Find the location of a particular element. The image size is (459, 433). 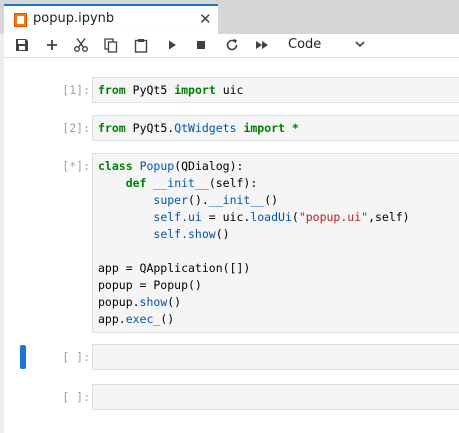

cell-type-select: Code is located at coordinates (333, 46).